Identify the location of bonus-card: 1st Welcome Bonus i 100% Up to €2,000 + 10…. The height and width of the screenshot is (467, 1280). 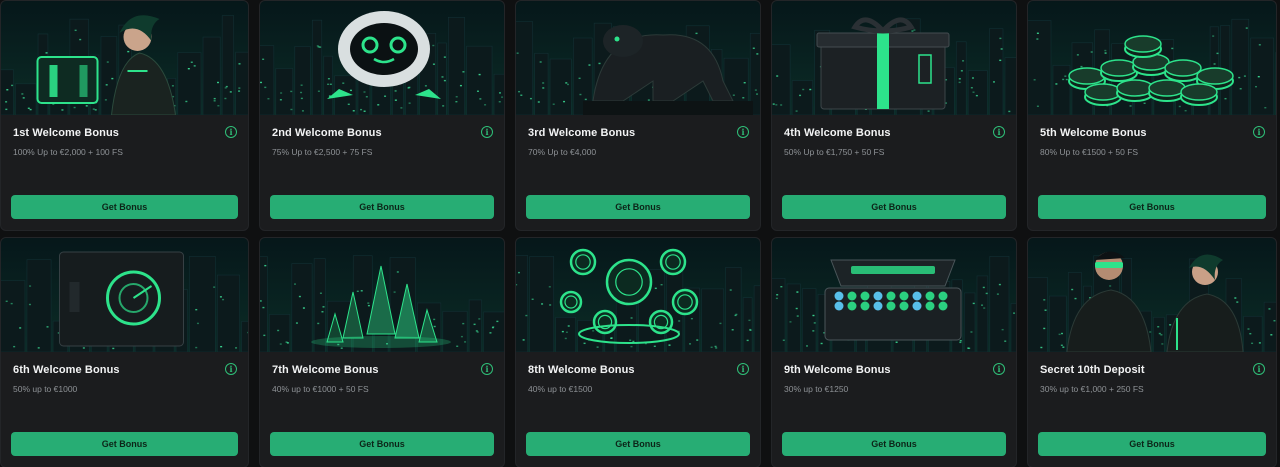
(124, 115).